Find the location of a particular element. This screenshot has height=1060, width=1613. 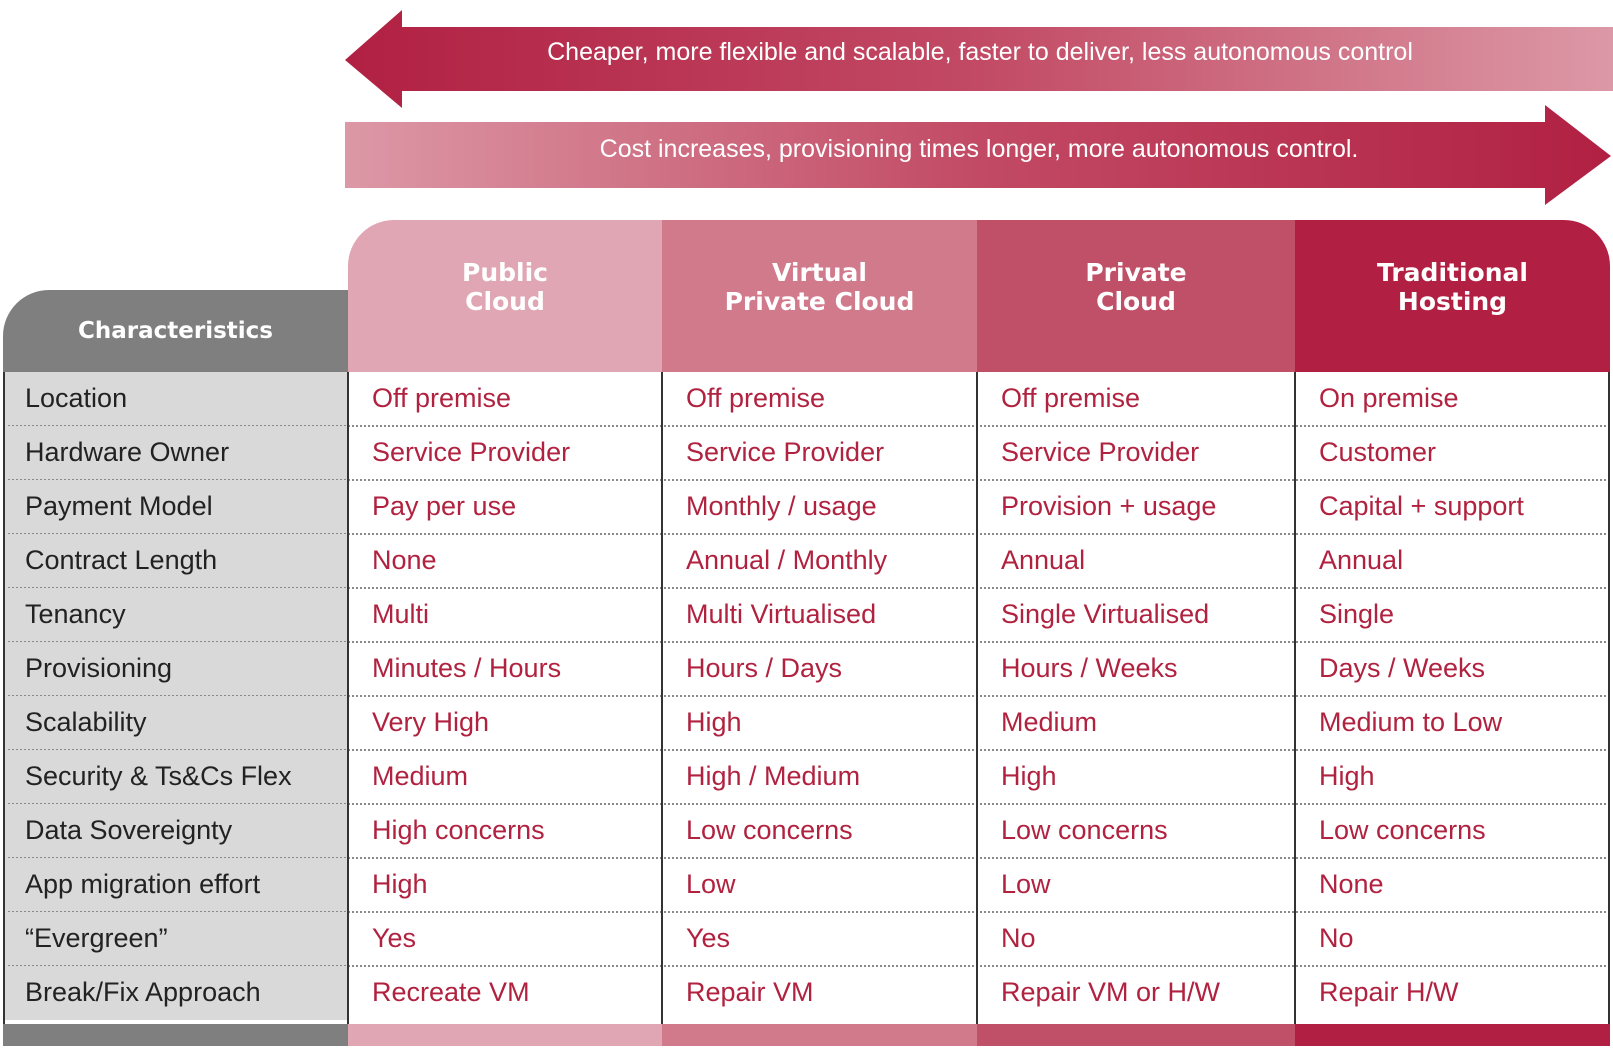

column-header-virtual-private-cloud: Virtual Private Cloud is located at coordinates (819, 296).